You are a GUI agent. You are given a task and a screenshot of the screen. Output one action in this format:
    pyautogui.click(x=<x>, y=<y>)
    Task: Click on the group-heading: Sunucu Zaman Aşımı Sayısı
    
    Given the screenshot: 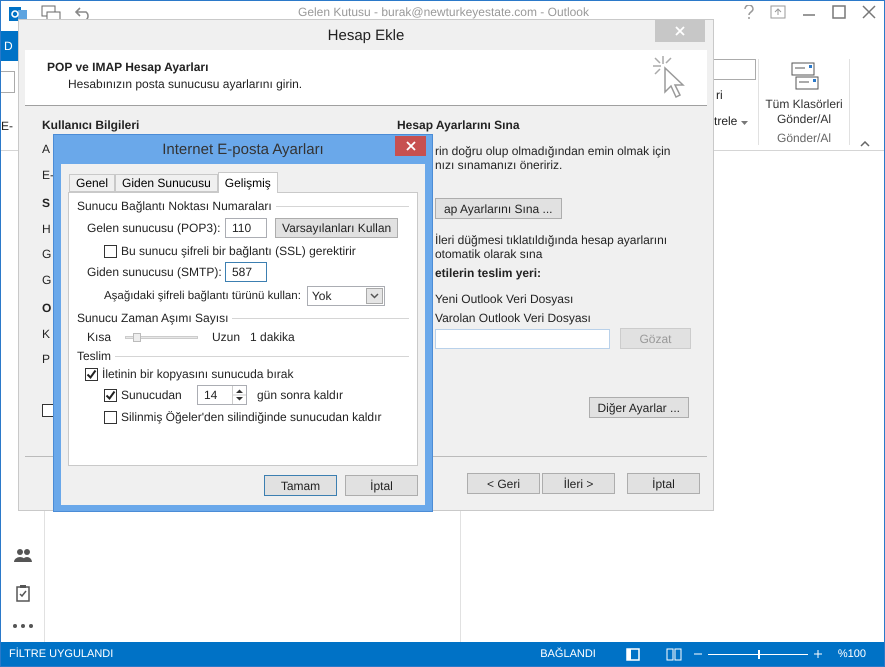 What is the action you would take?
    pyautogui.click(x=152, y=318)
    